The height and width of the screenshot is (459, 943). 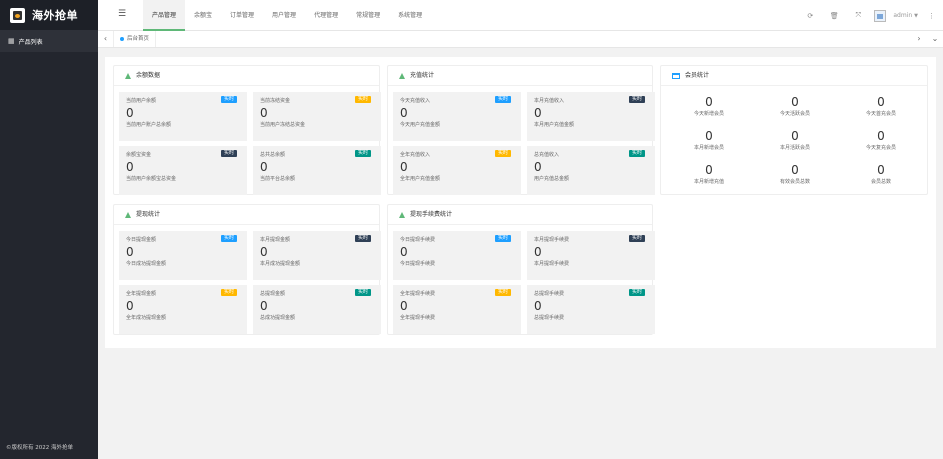 What do you see at coordinates (708, 148) in the screenshot?
I see `member-stat-label: 本月新增会员` at bounding box center [708, 148].